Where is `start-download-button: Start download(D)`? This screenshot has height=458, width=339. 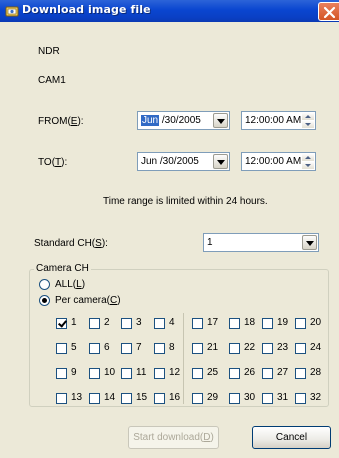 start-download-button: Start download(D) is located at coordinates (173, 437).